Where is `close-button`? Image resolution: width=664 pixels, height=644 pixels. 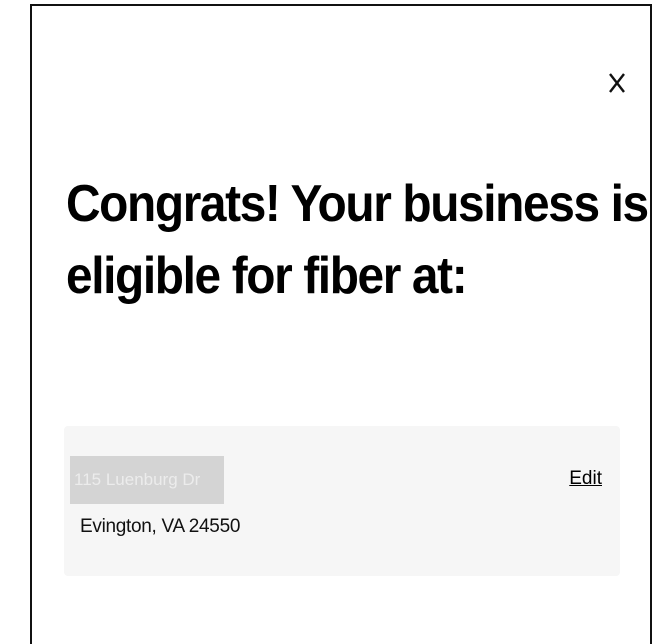
close-button is located at coordinates (617, 83).